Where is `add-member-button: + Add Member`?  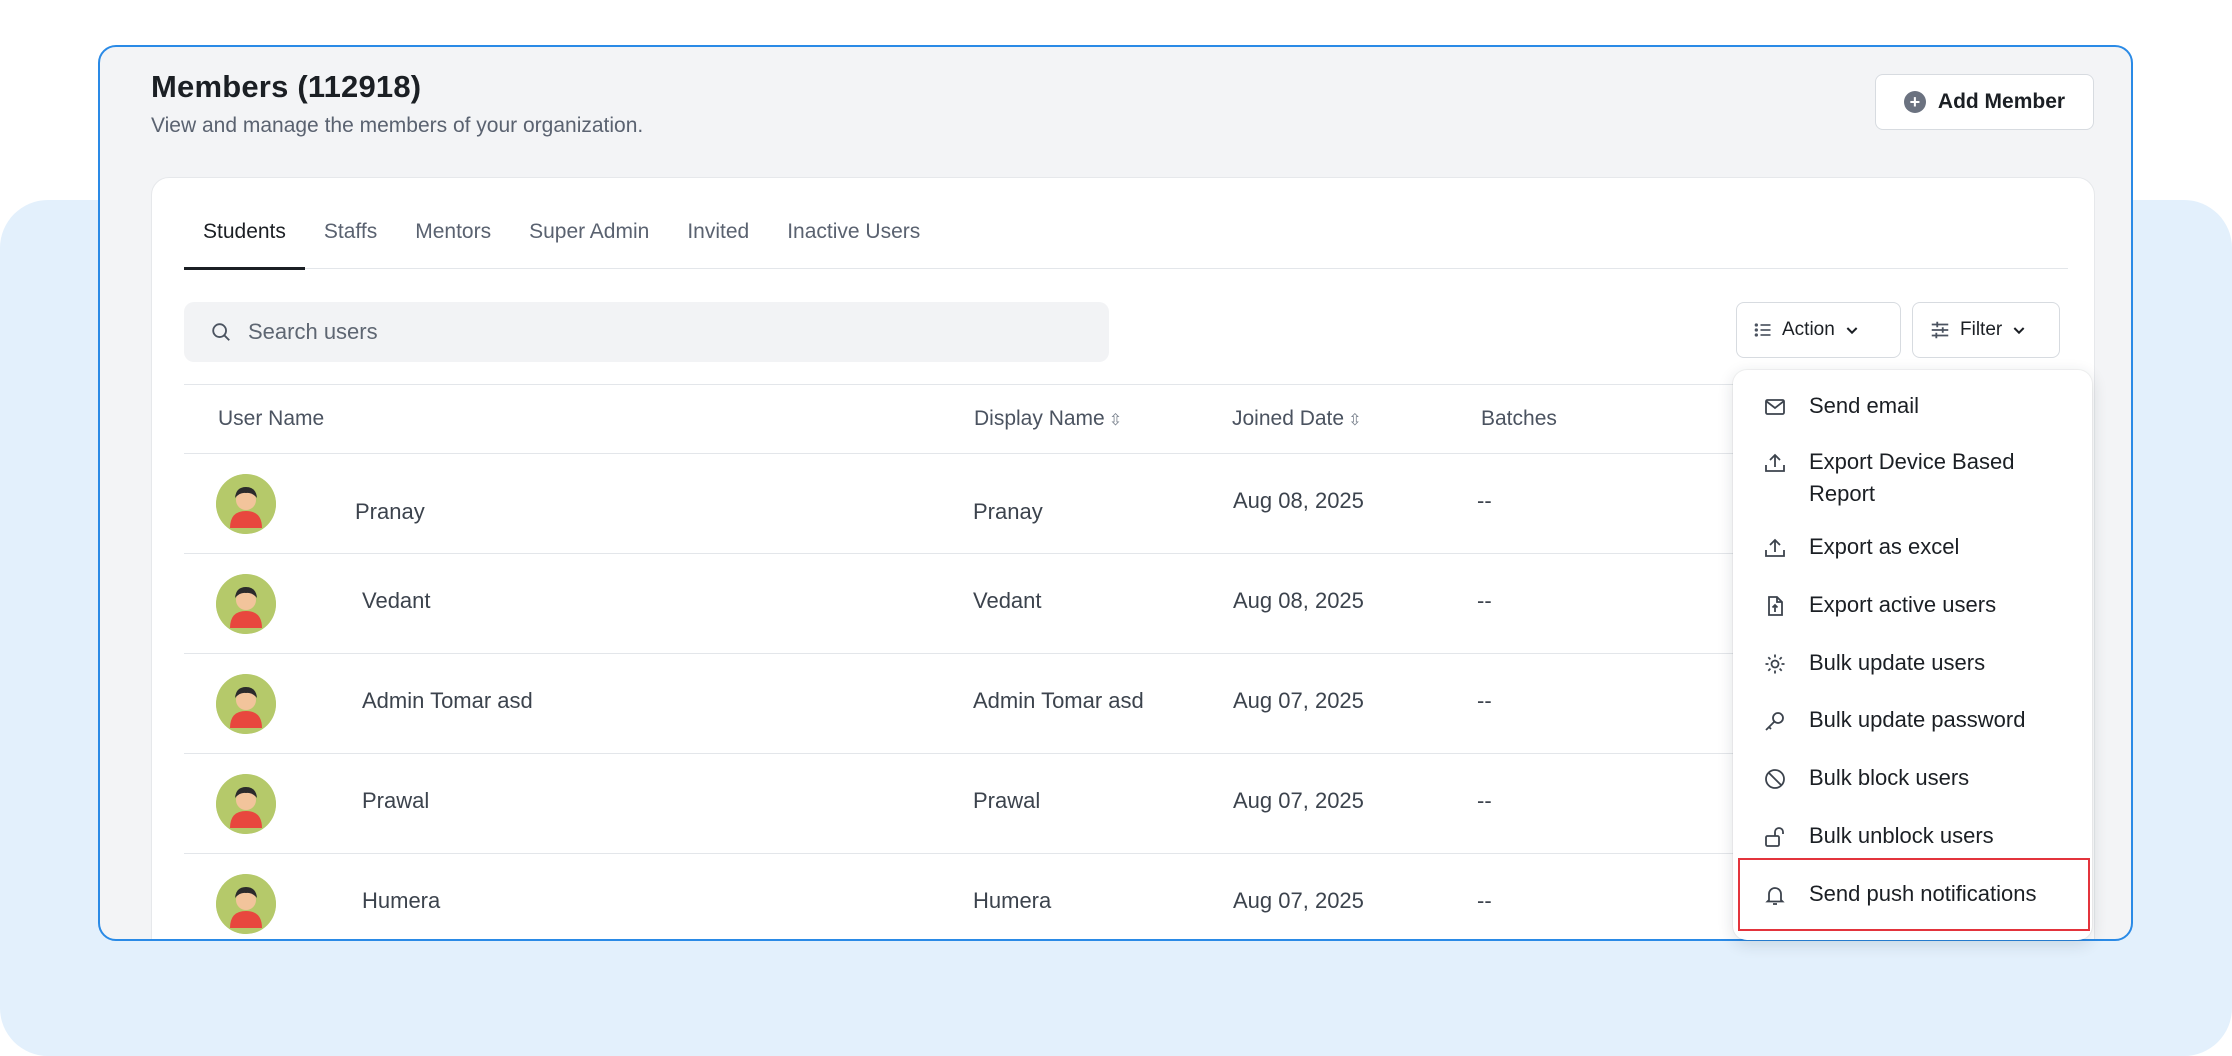 add-member-button: + Add Member is located at coordinates (1984, 102).